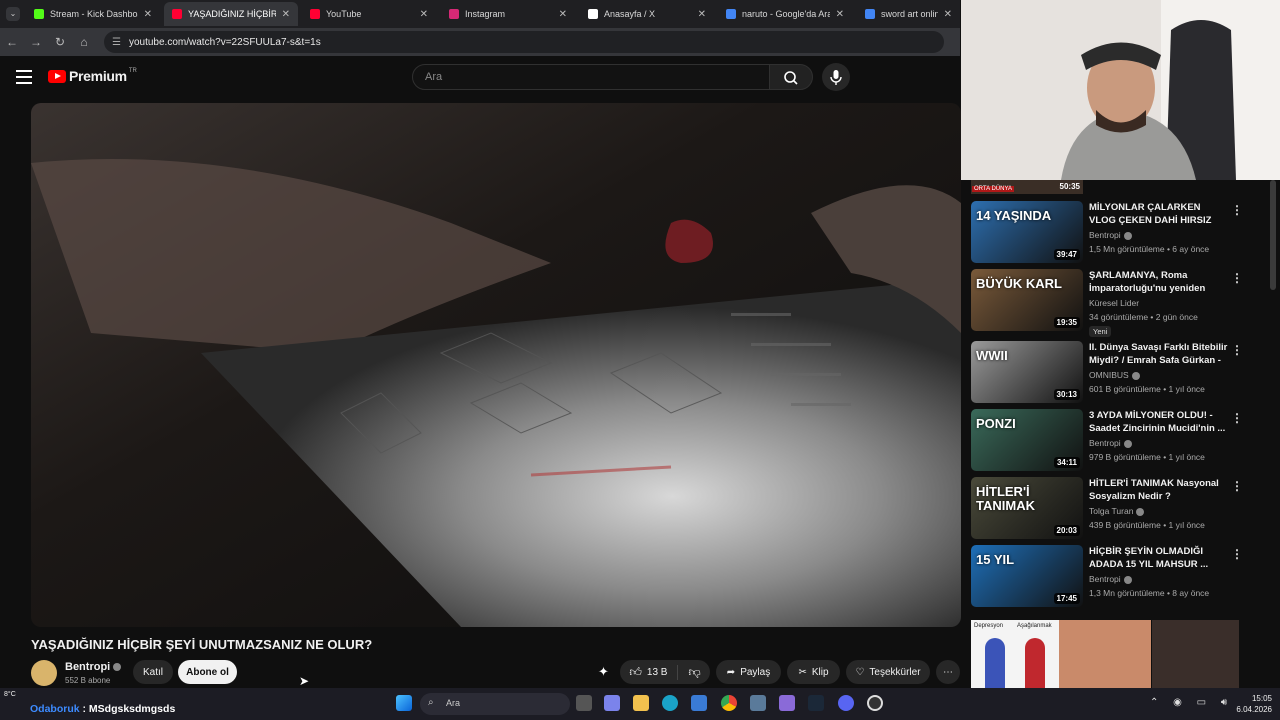 The width and height of the screenshot is (1280, 720). Describe the element at coordinates (694, 671) in the screenshot. I see `thumbs-down-icon: 👎︎` at that location.